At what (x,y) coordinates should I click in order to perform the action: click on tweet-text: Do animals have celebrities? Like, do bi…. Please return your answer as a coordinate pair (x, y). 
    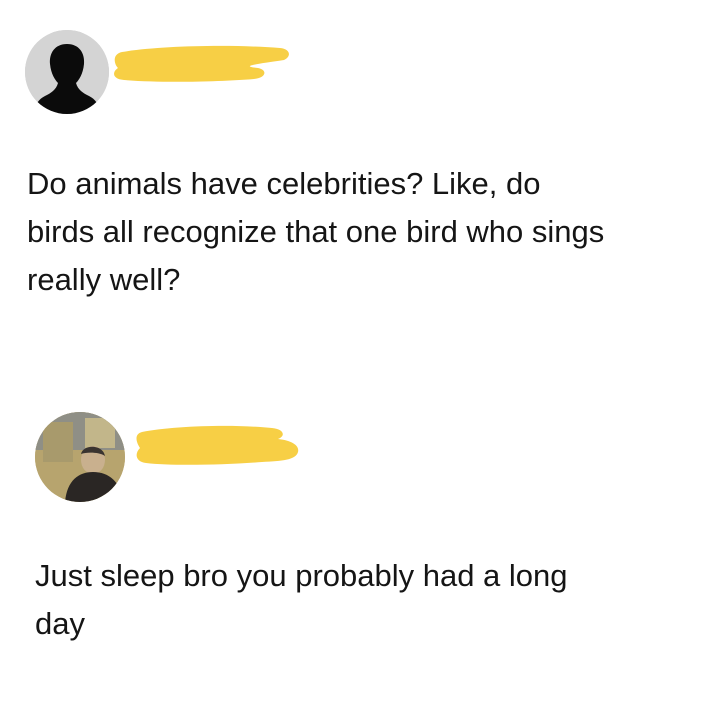
    Looking at the image, I should click on (316, 231).